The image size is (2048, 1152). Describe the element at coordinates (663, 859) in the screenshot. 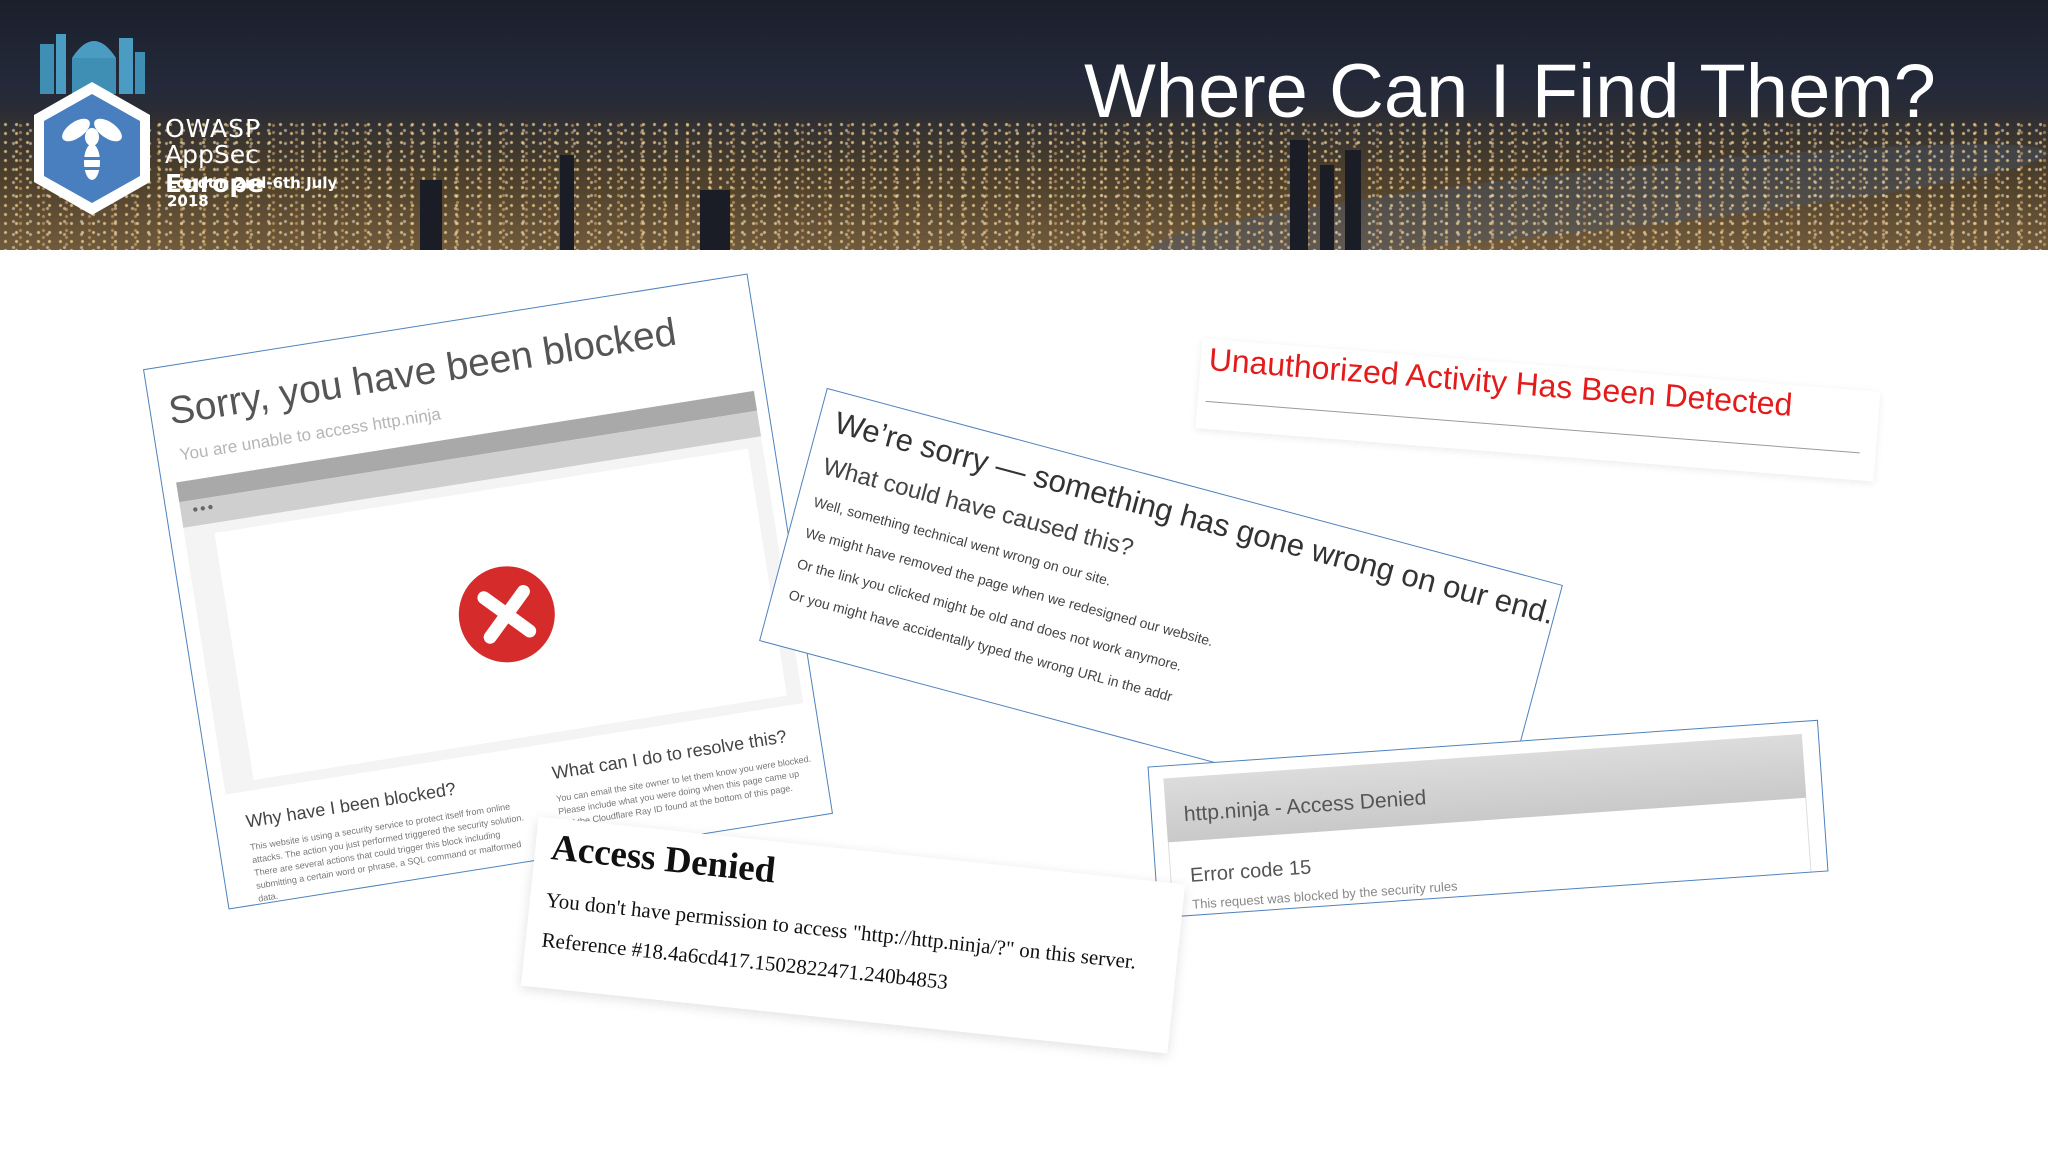

I see `access-denied-heading: Access Denied` at that location.